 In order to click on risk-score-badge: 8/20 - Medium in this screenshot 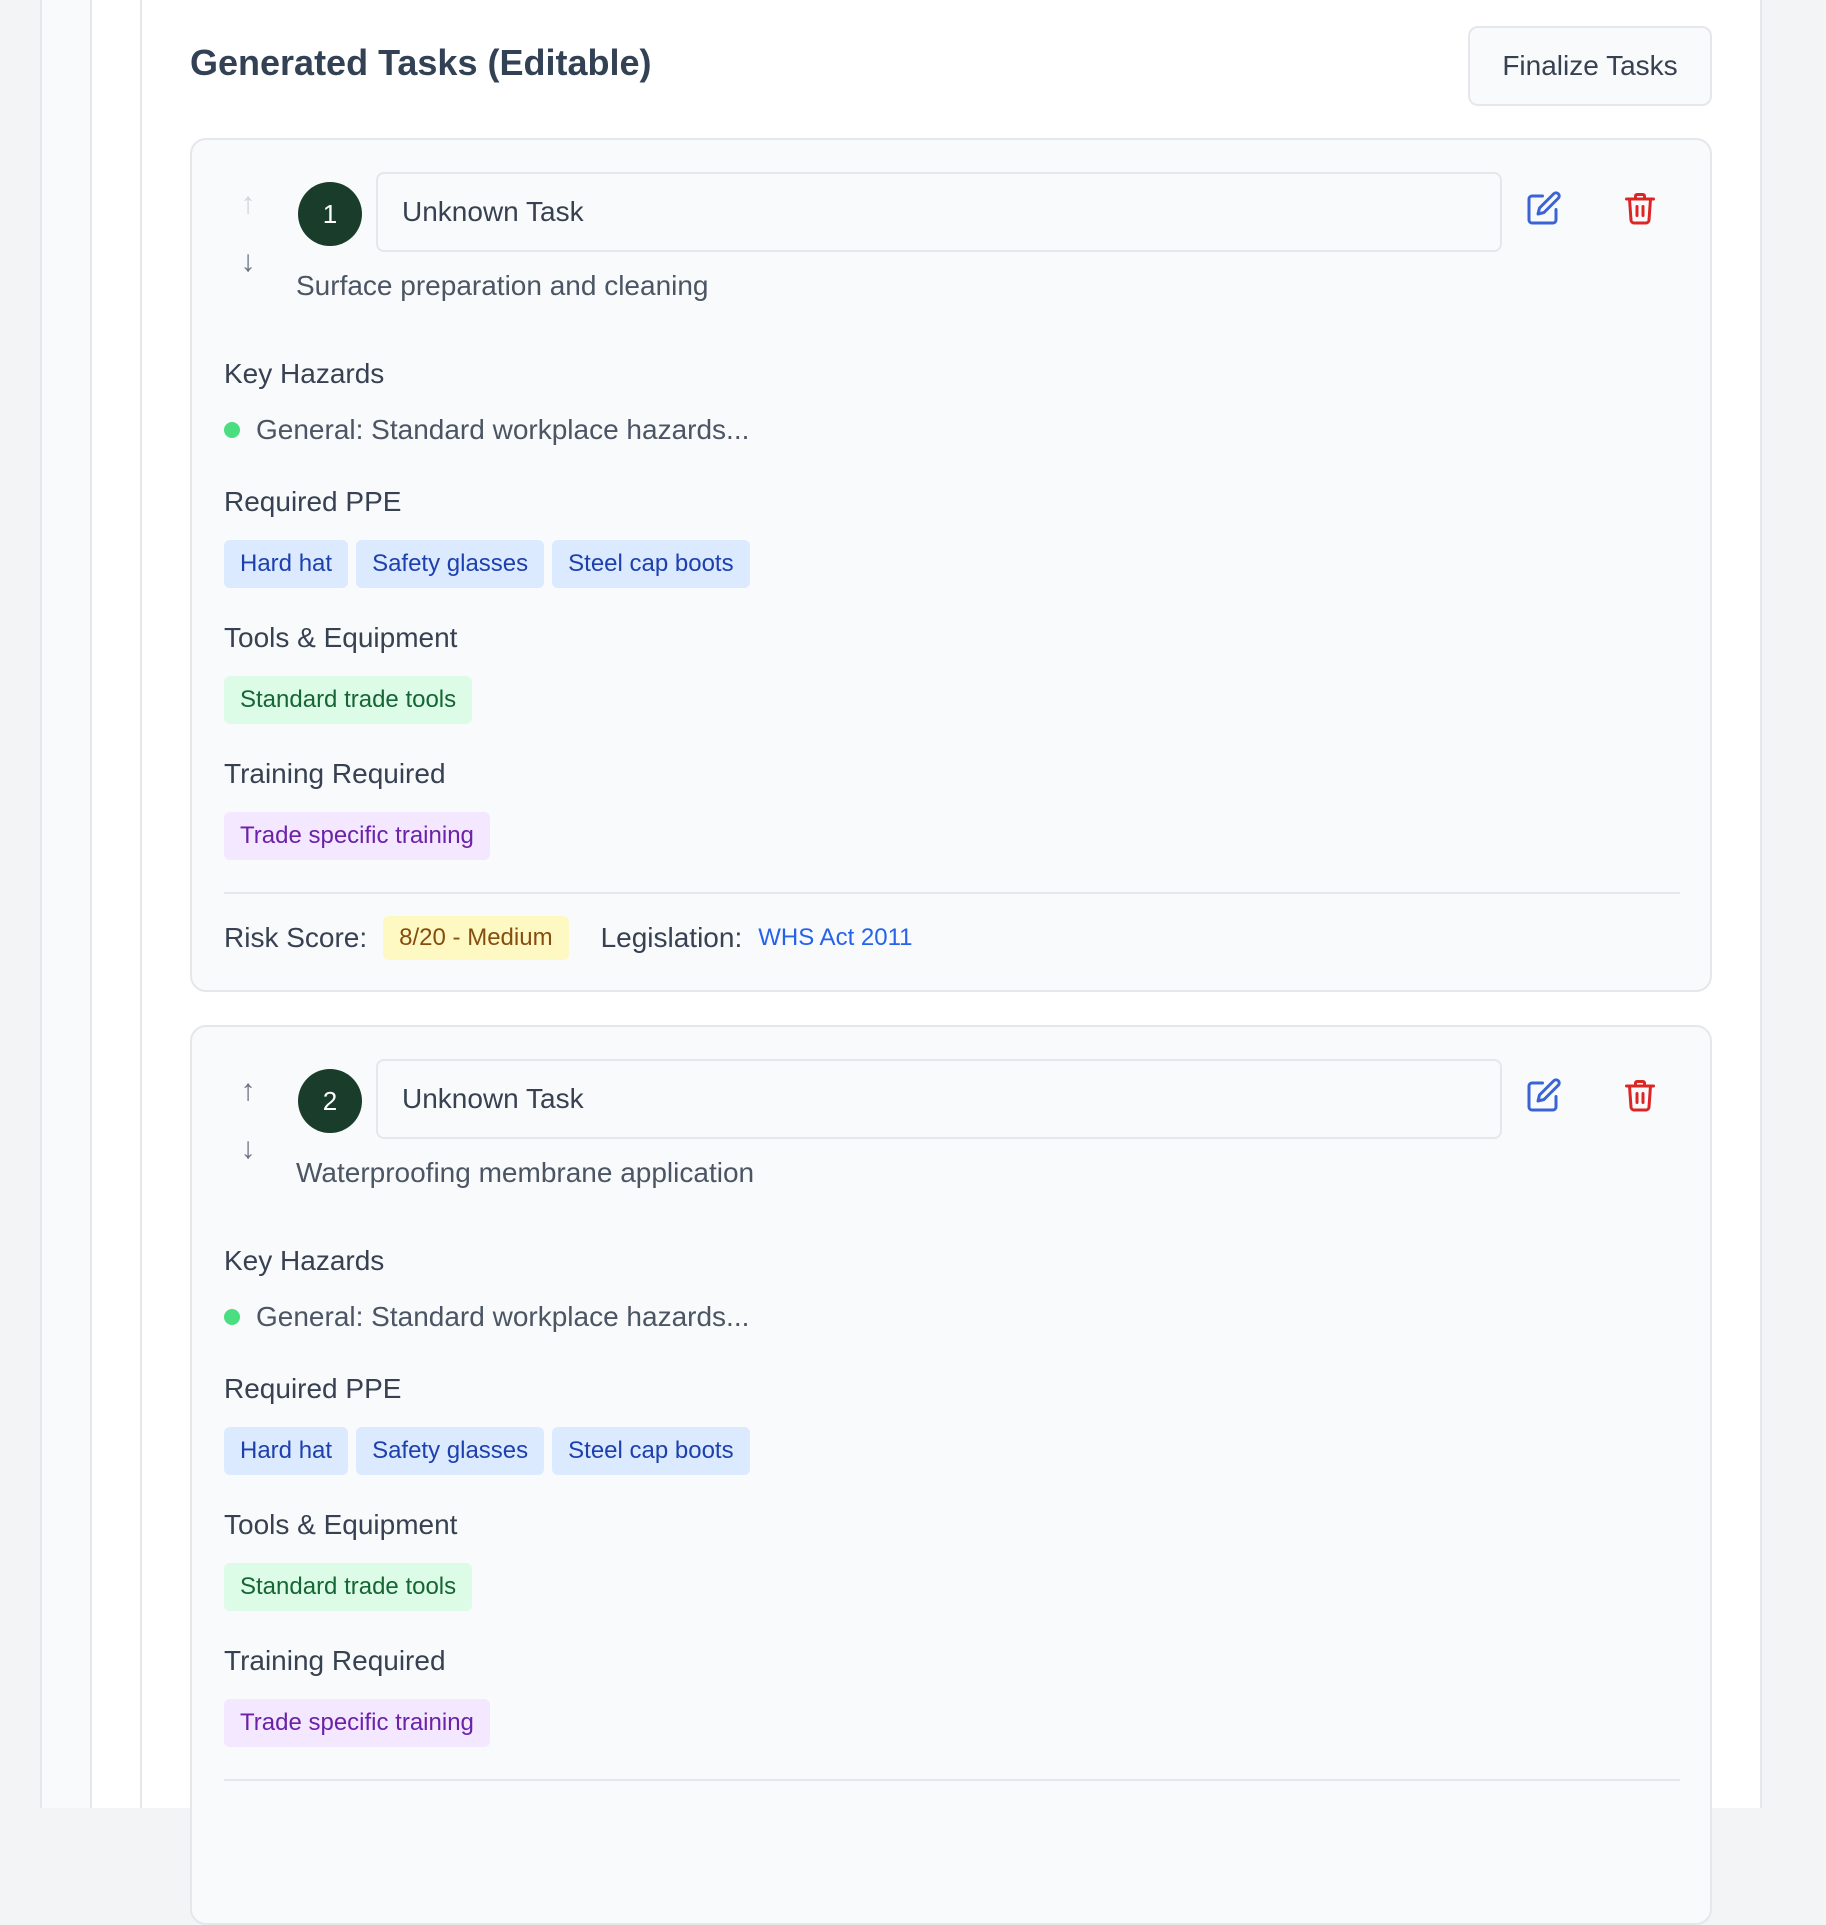, I will do `click(476, 938)`.